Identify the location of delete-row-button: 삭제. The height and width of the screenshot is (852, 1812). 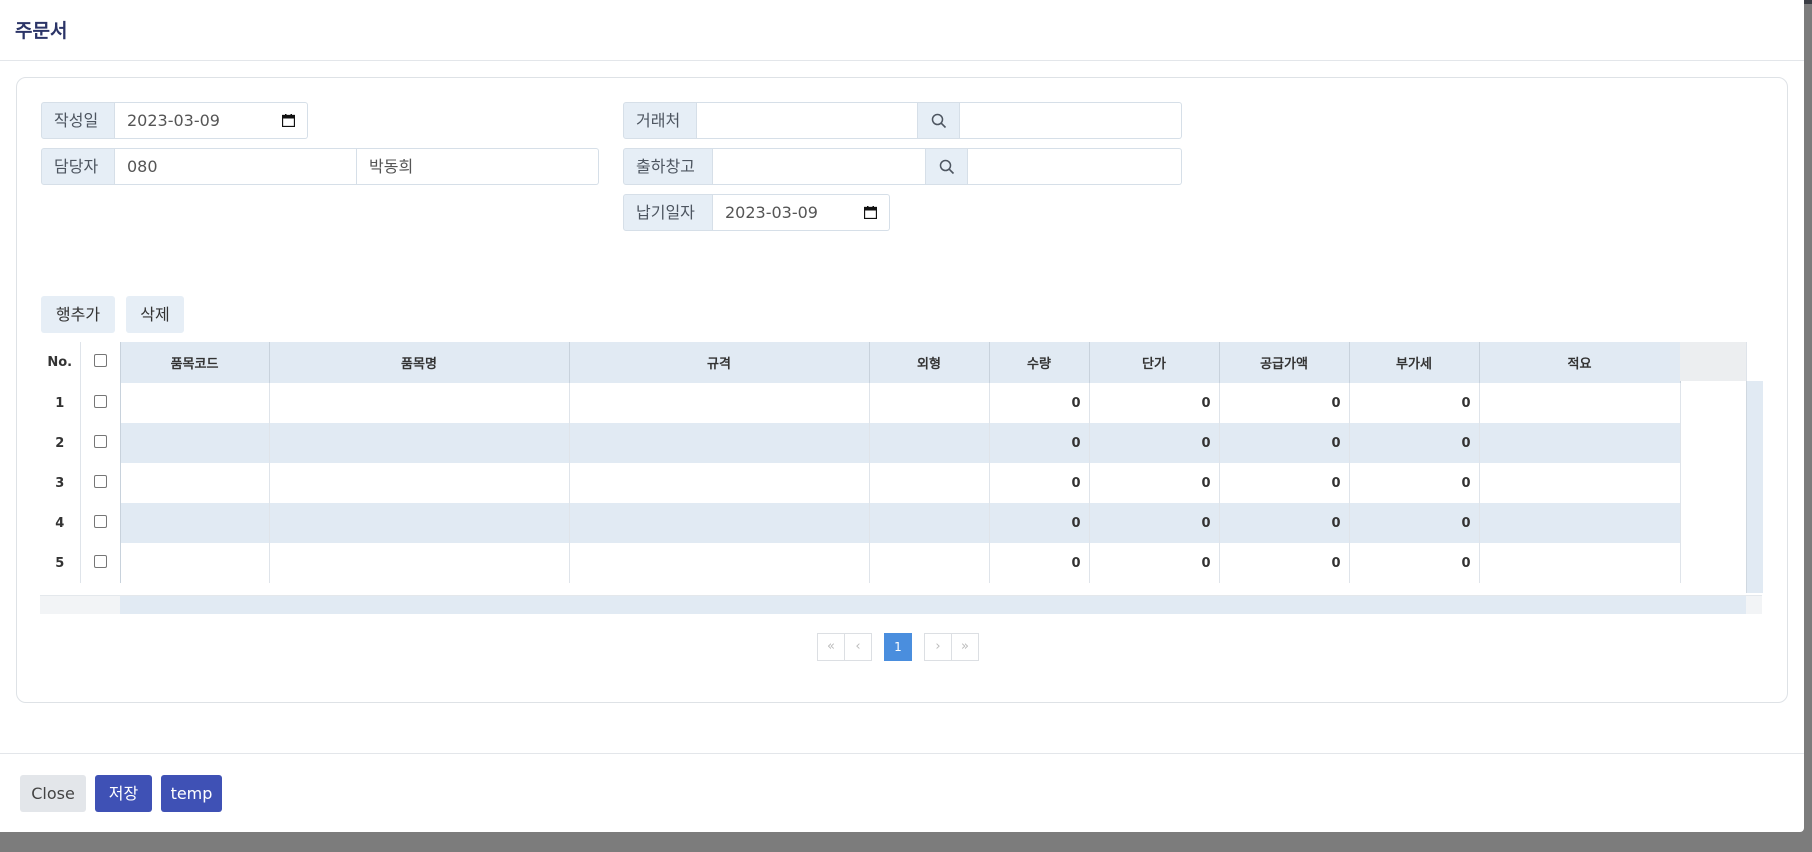
(155, 314).